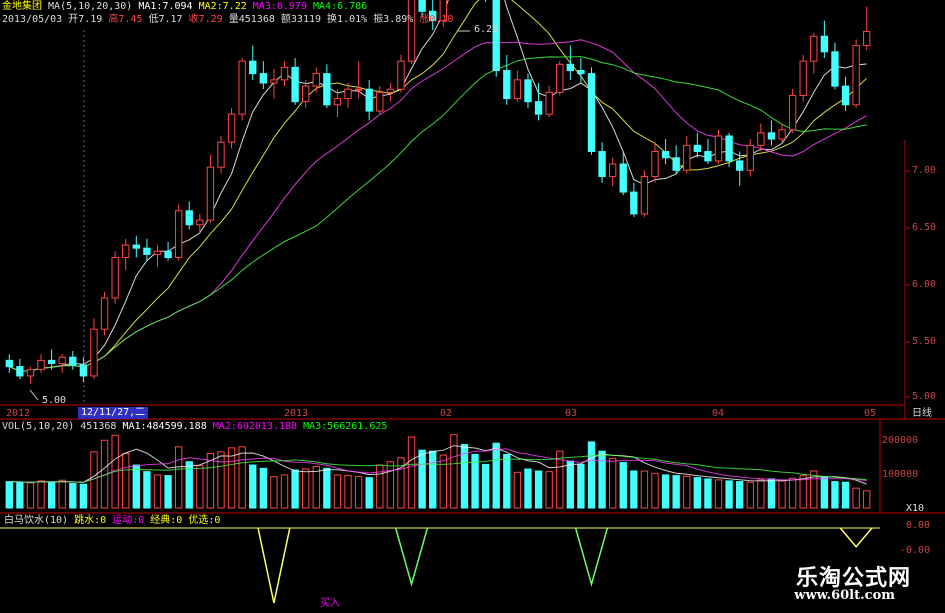 This screenshot has width=945, height=613. I want to click on turnover-value: 换1.01%, so click(347, 19).